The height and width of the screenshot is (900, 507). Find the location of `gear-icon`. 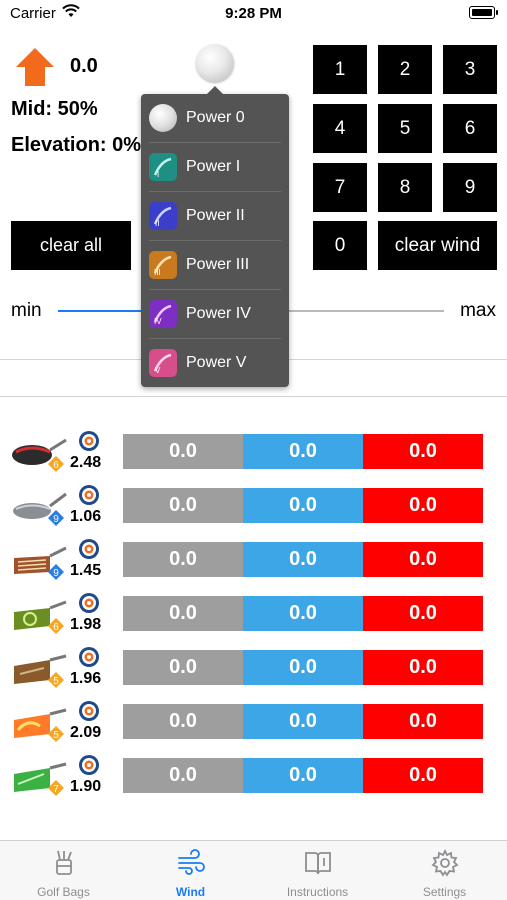

gear-icon is located at coordinates (445, 862).